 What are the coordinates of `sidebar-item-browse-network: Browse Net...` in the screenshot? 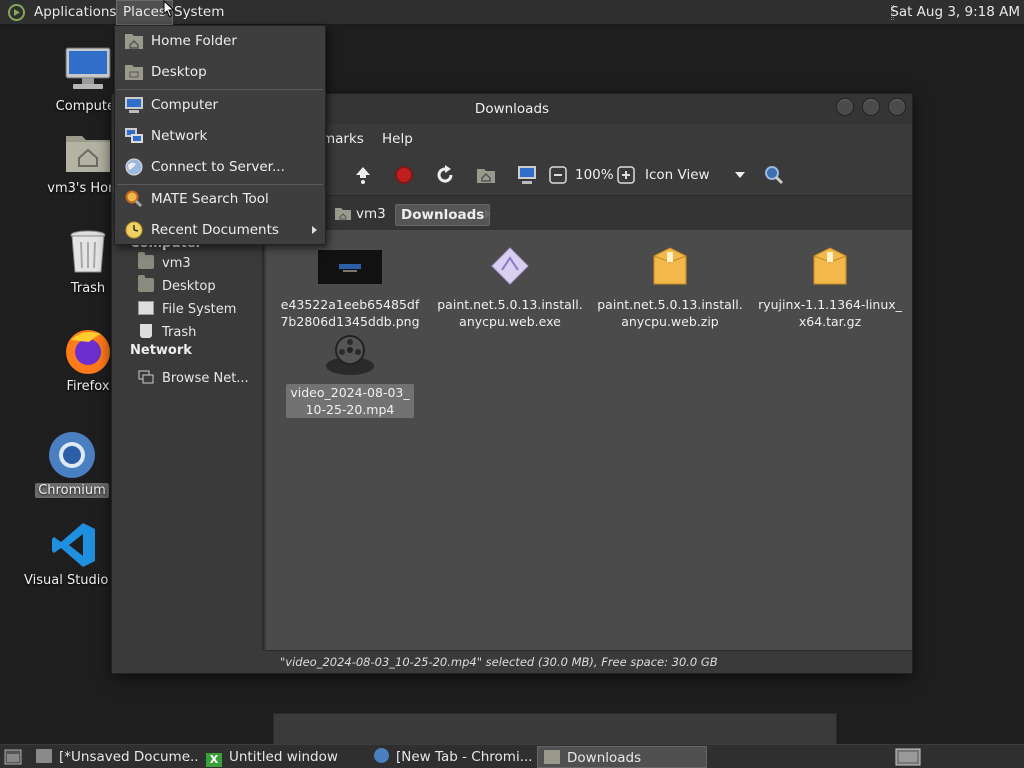 It's located at (193, 379).